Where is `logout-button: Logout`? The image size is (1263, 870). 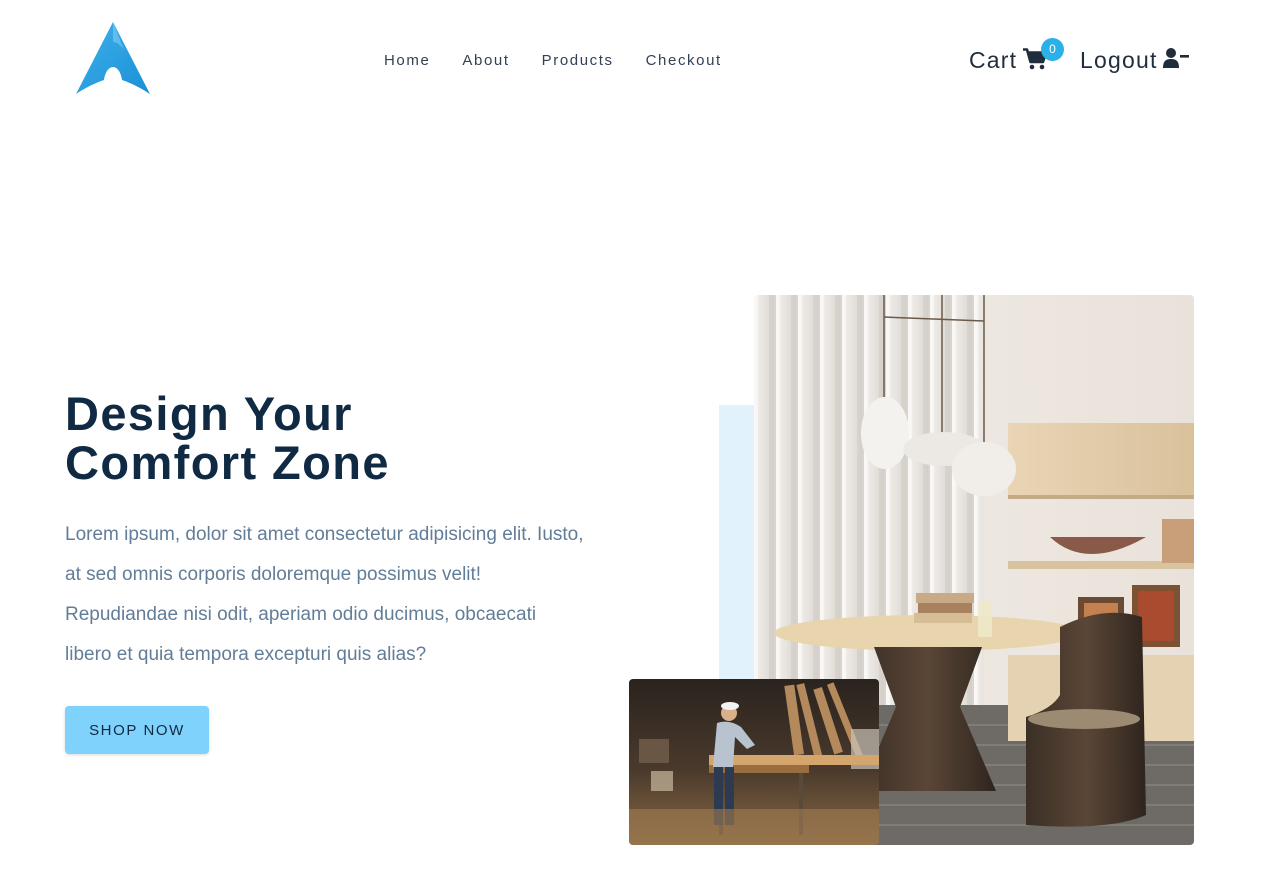 logout-button: Logout is located at coordinates (1134, 60).